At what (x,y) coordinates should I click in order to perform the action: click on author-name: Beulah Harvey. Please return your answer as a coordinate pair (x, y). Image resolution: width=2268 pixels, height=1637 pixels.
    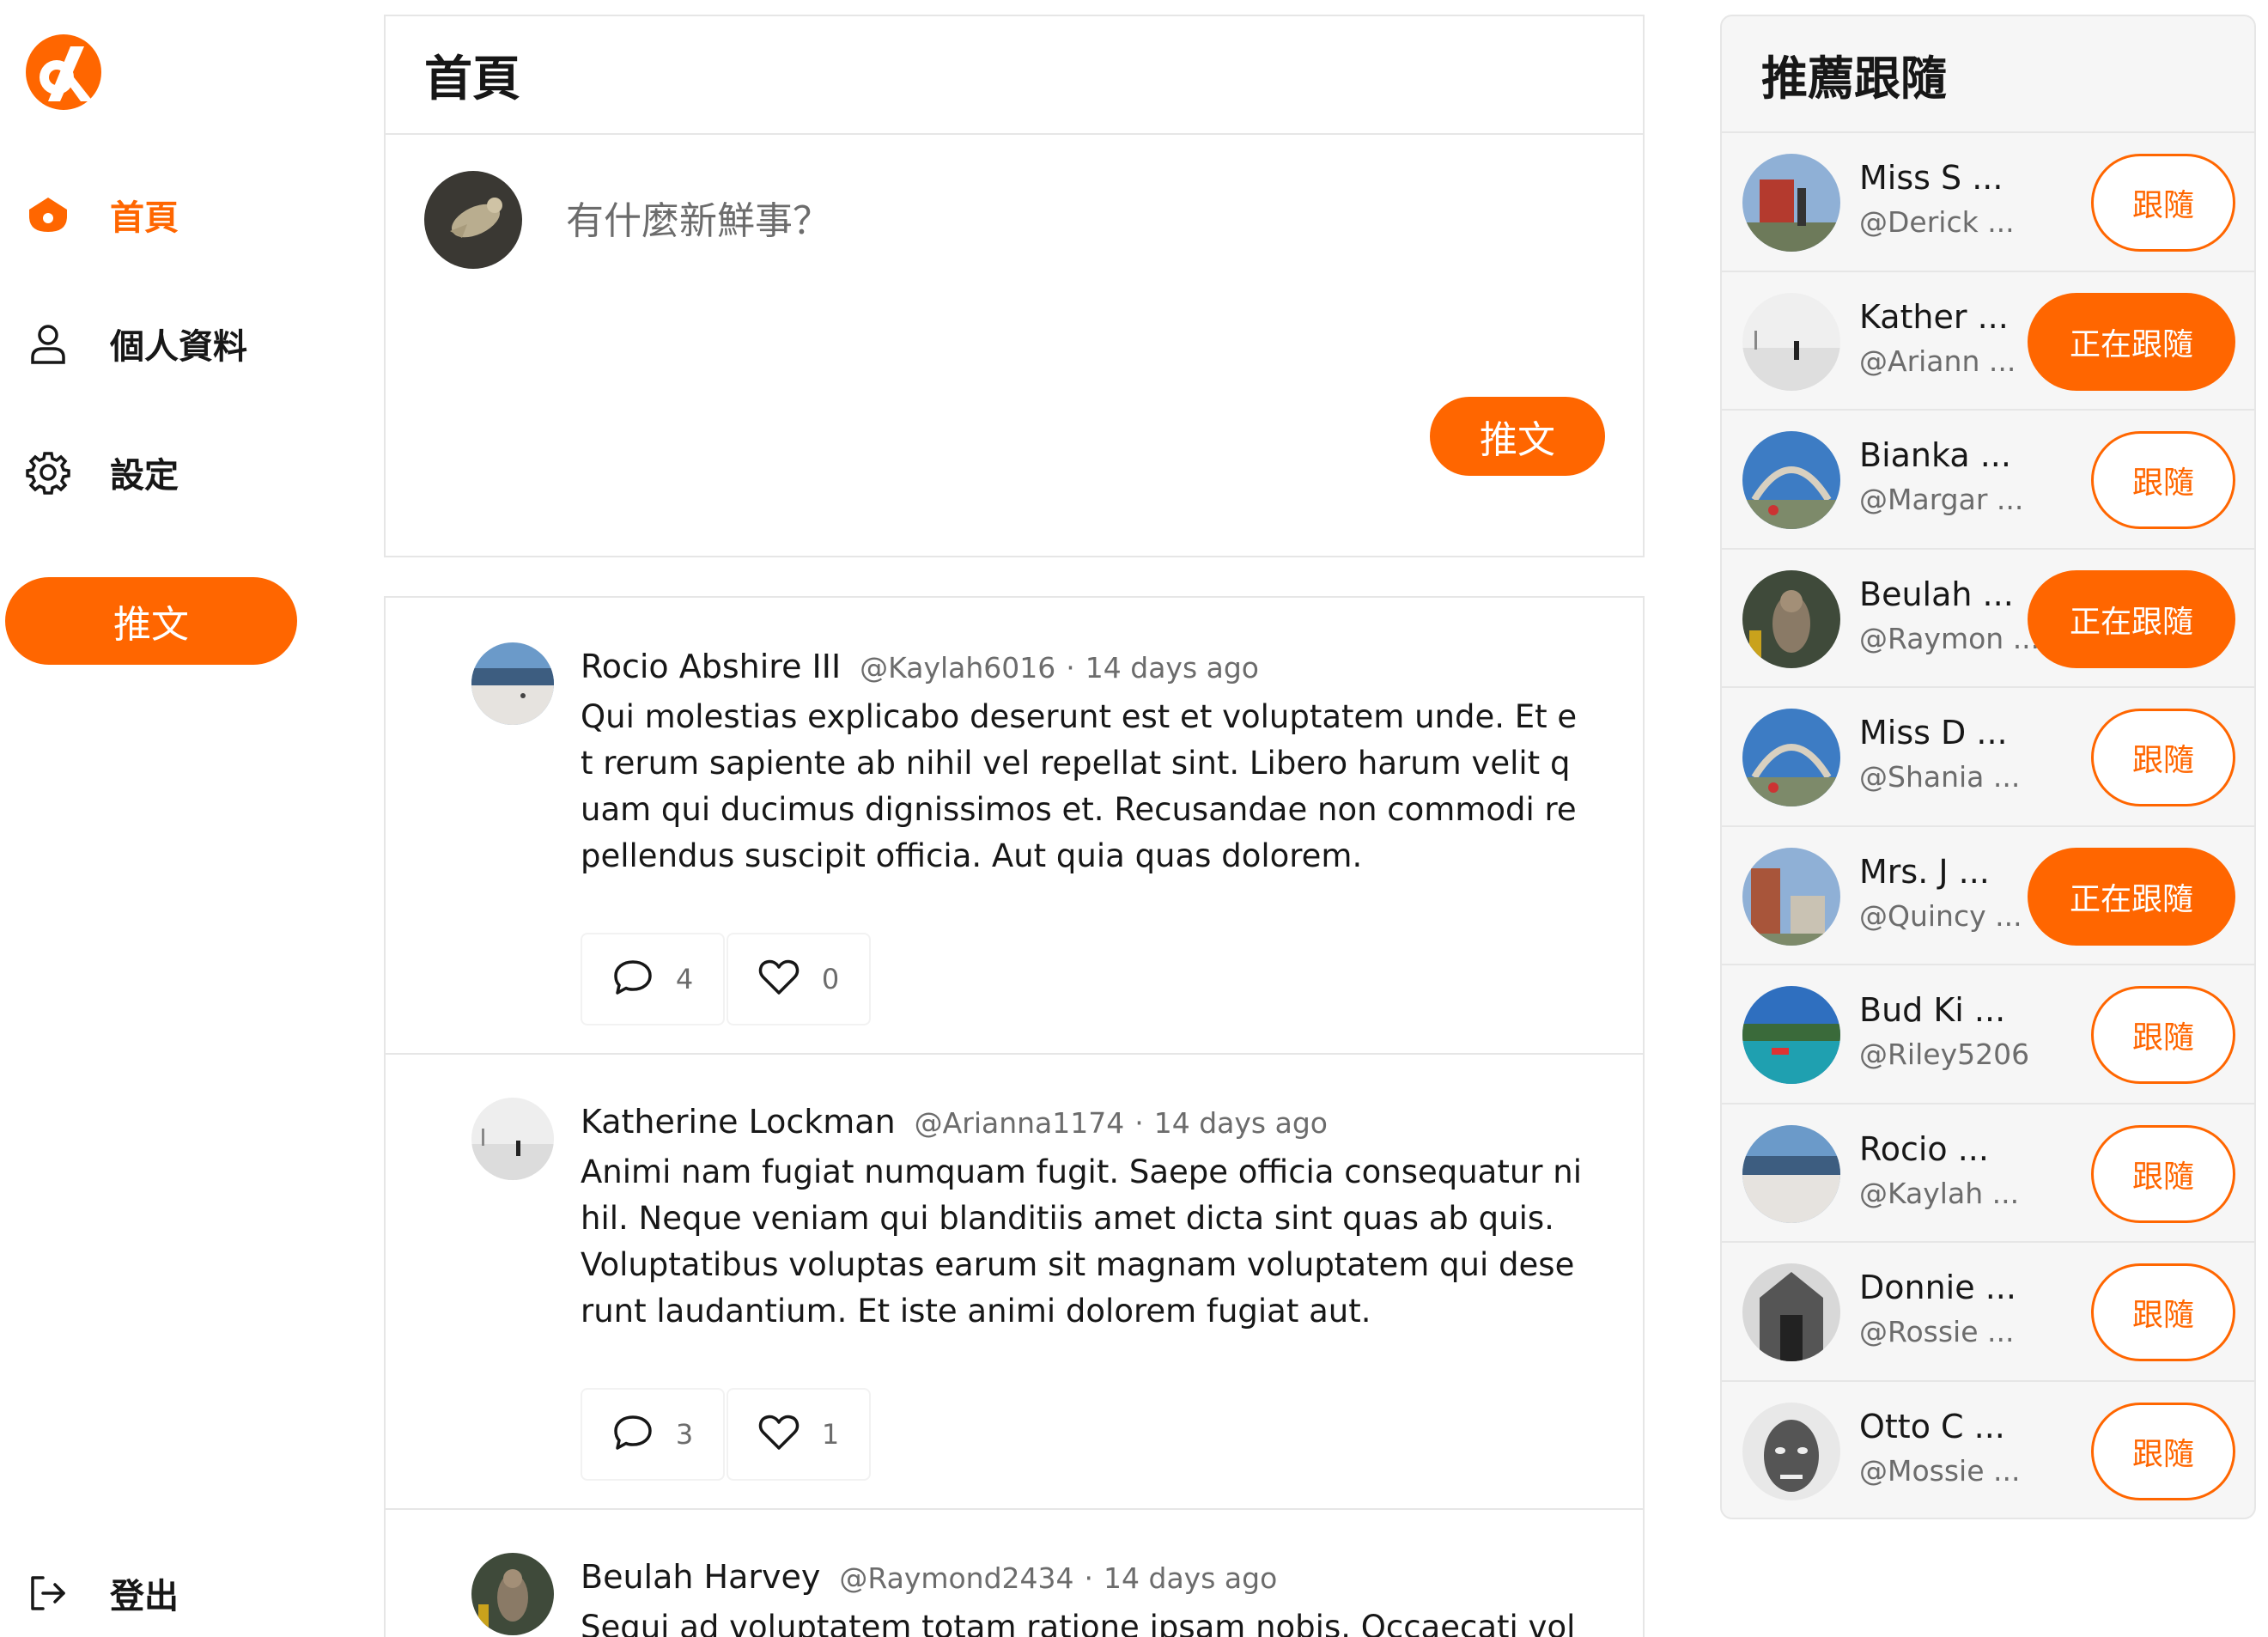
    Looking at the image, I should click on (701, 1577).